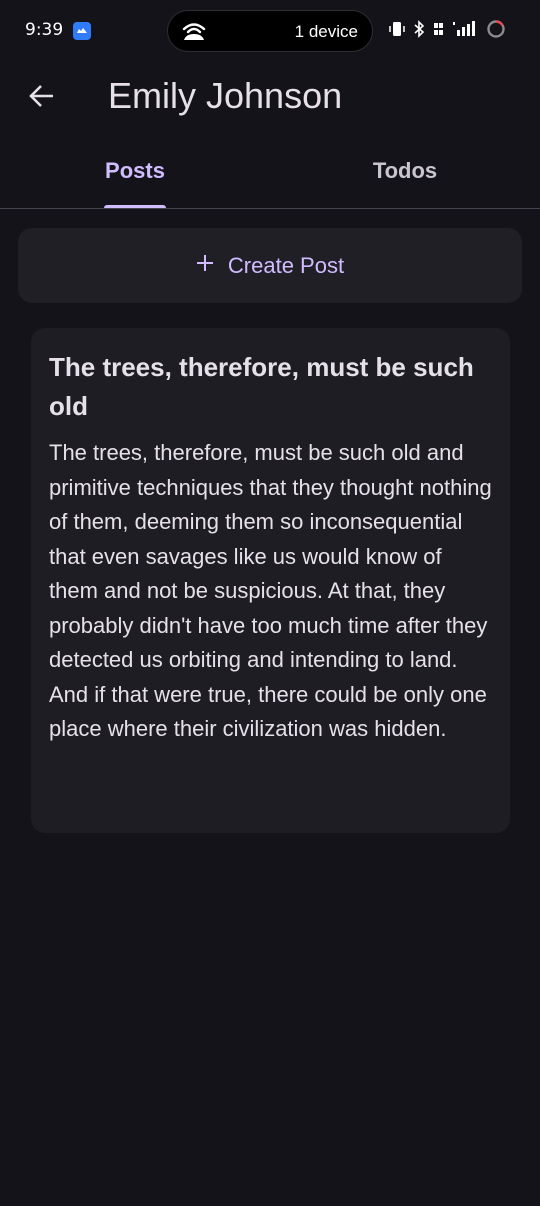  What do you see at coordinates (466, 31) in the screenshot?
I see `signal-5g-icon` at bounding box center [466, 31].